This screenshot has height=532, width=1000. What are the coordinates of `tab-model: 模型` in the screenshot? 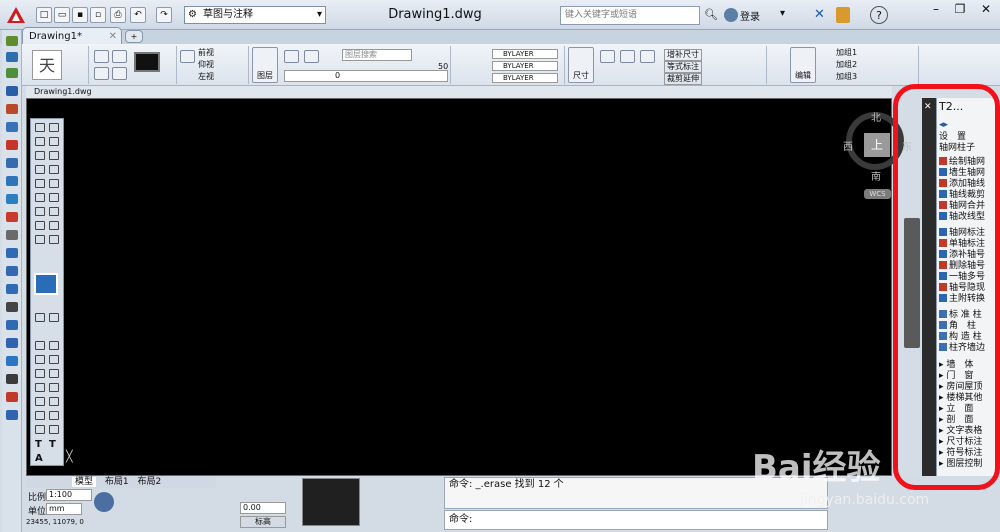 It's located at (84, 482).